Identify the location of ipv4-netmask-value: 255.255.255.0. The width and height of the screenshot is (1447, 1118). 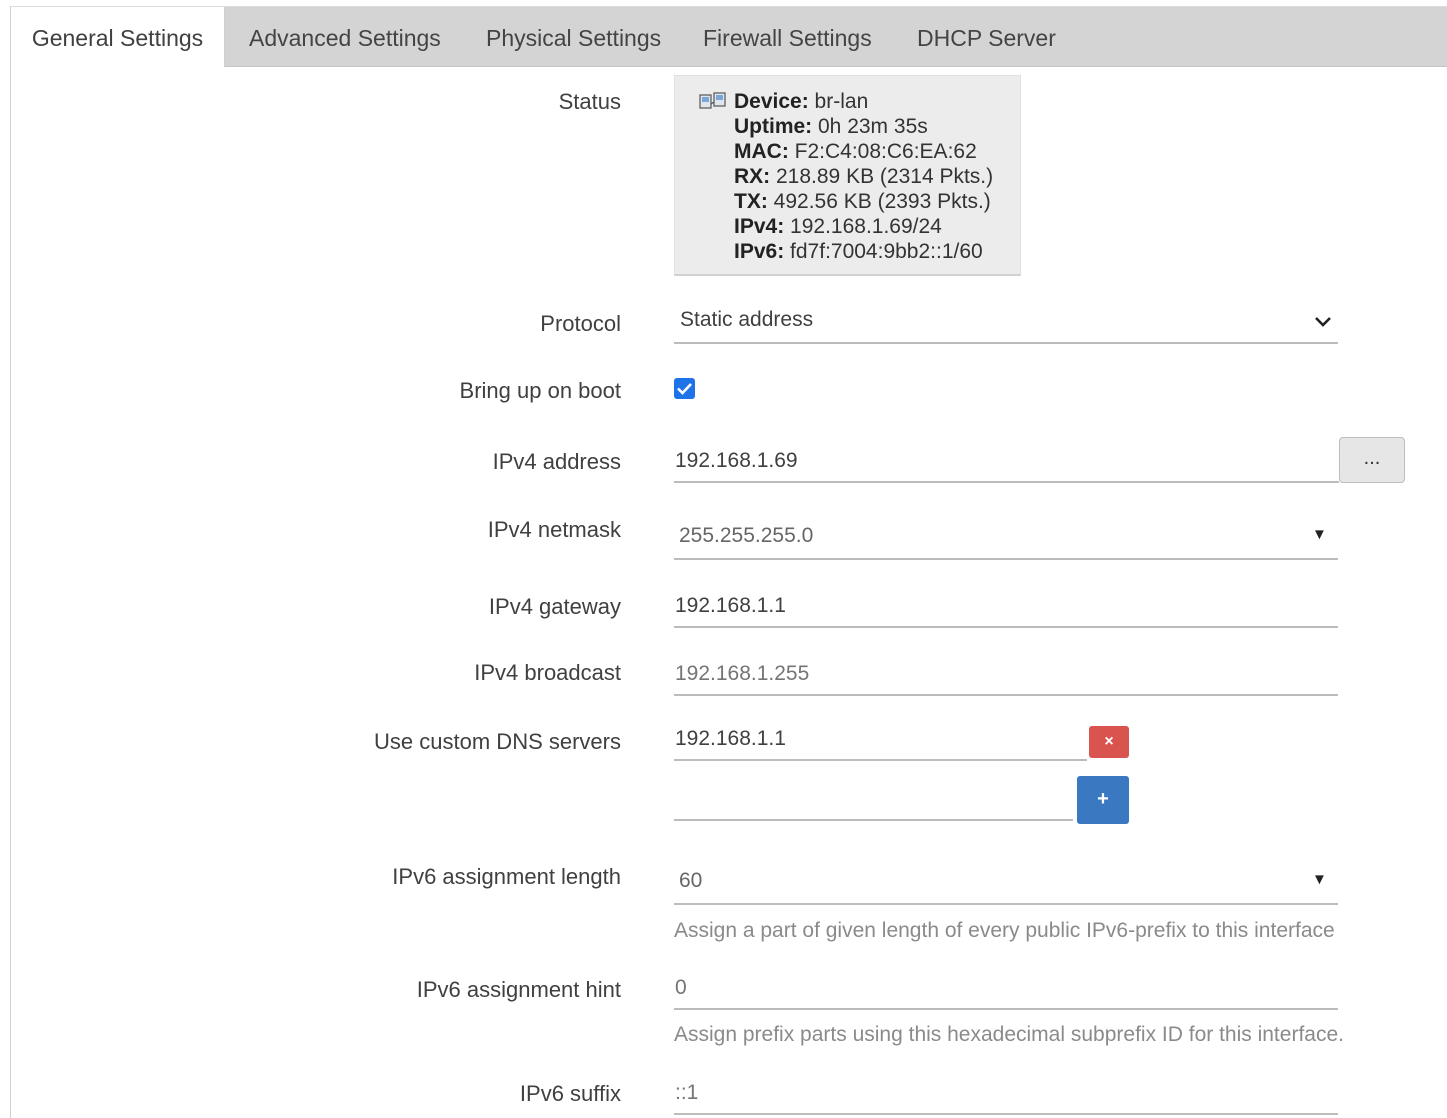
(746, 535).